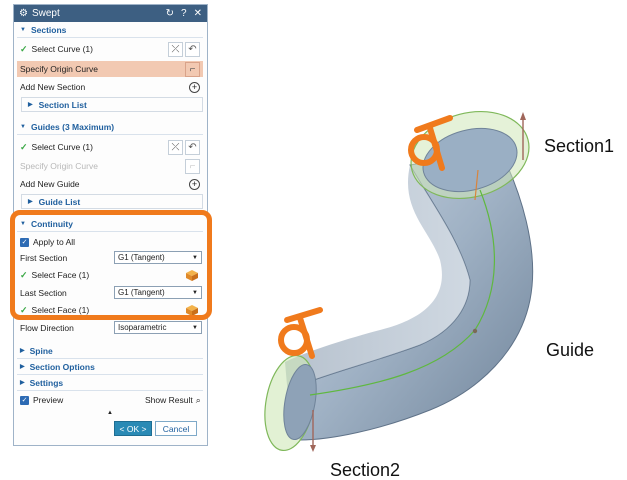 The height and width of the screenshot is (480, 627). Describe the element at coordinates (475, 331) in the screenshot. I see `guide-point` at that location.